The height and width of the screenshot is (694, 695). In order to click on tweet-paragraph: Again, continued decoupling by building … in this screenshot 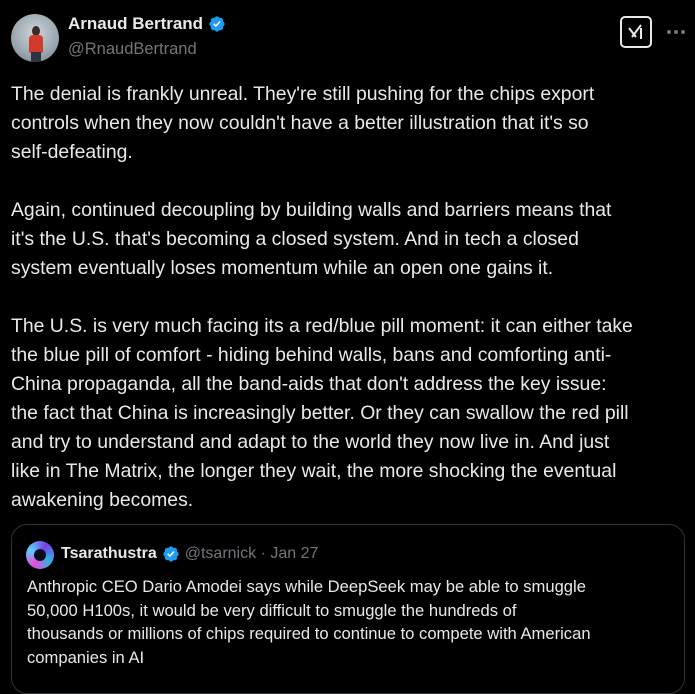, I will do `click(311, 239)`.